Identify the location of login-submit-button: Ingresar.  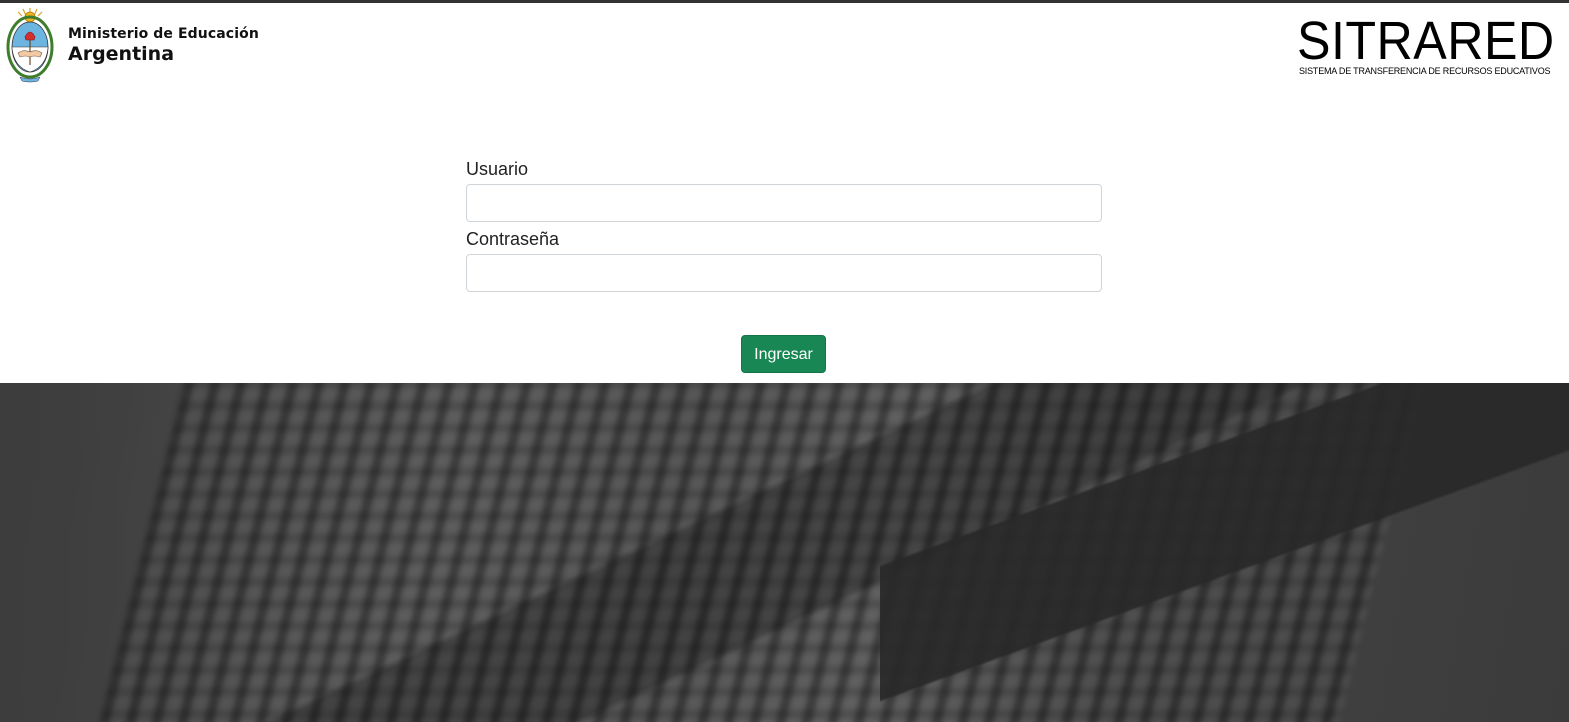
(783, 354).